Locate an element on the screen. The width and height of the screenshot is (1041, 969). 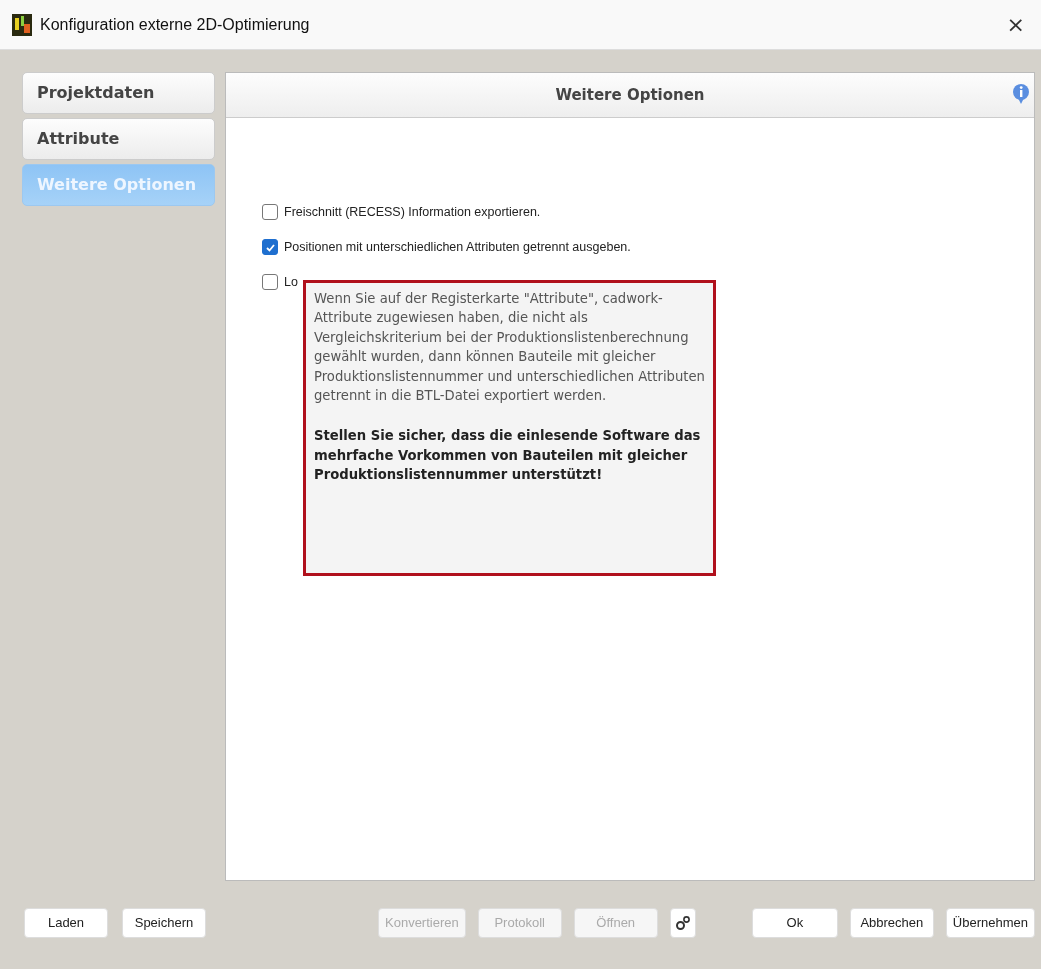
footer-button: Ok is located at coordinates (794, 923).